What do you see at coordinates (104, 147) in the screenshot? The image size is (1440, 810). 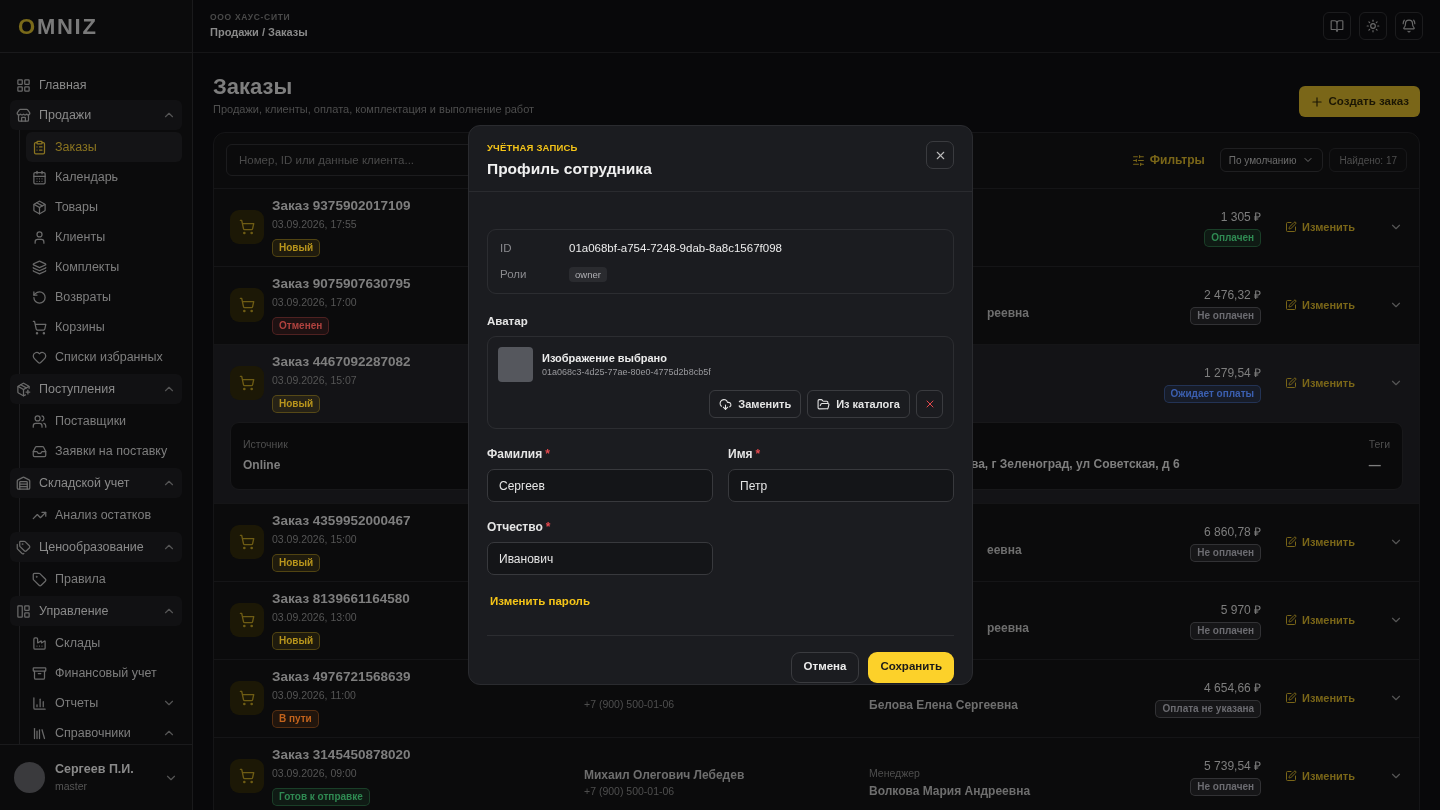 I see `sidebar-item: Заказы` at bounding box center [104, 147].